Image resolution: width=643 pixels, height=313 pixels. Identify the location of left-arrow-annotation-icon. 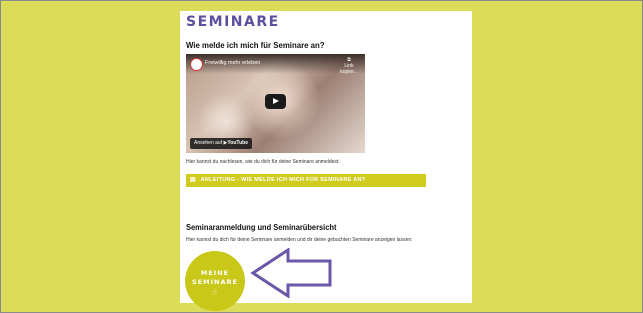
(291, 273).